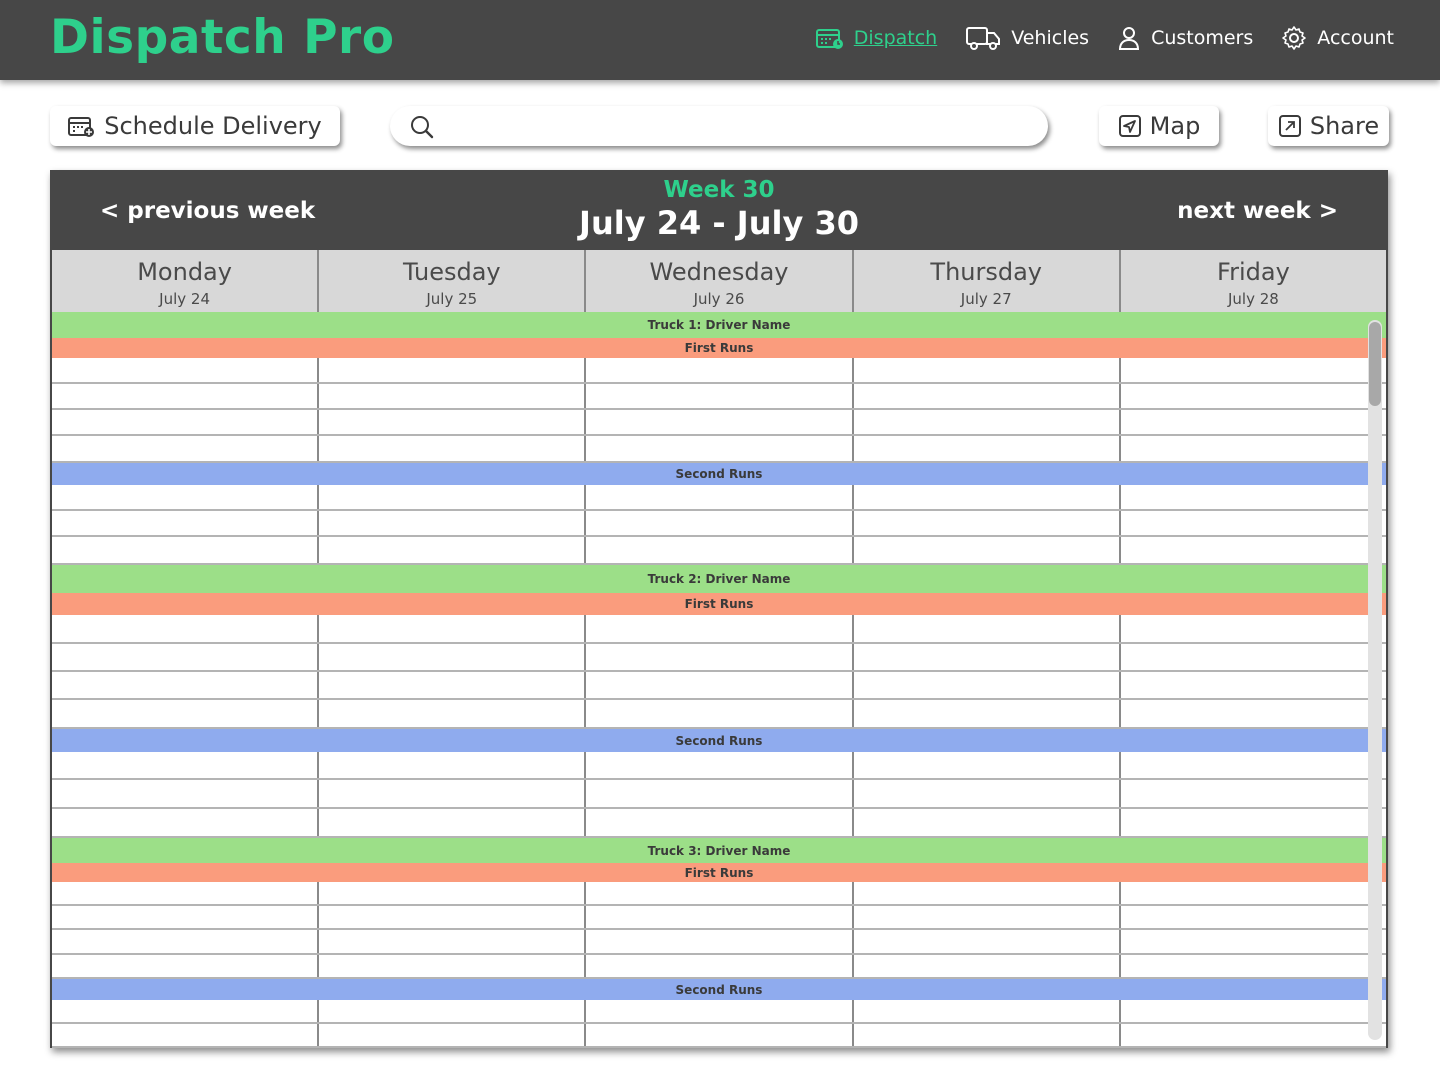  I want to click on scrollbar, so click(1375, 680).